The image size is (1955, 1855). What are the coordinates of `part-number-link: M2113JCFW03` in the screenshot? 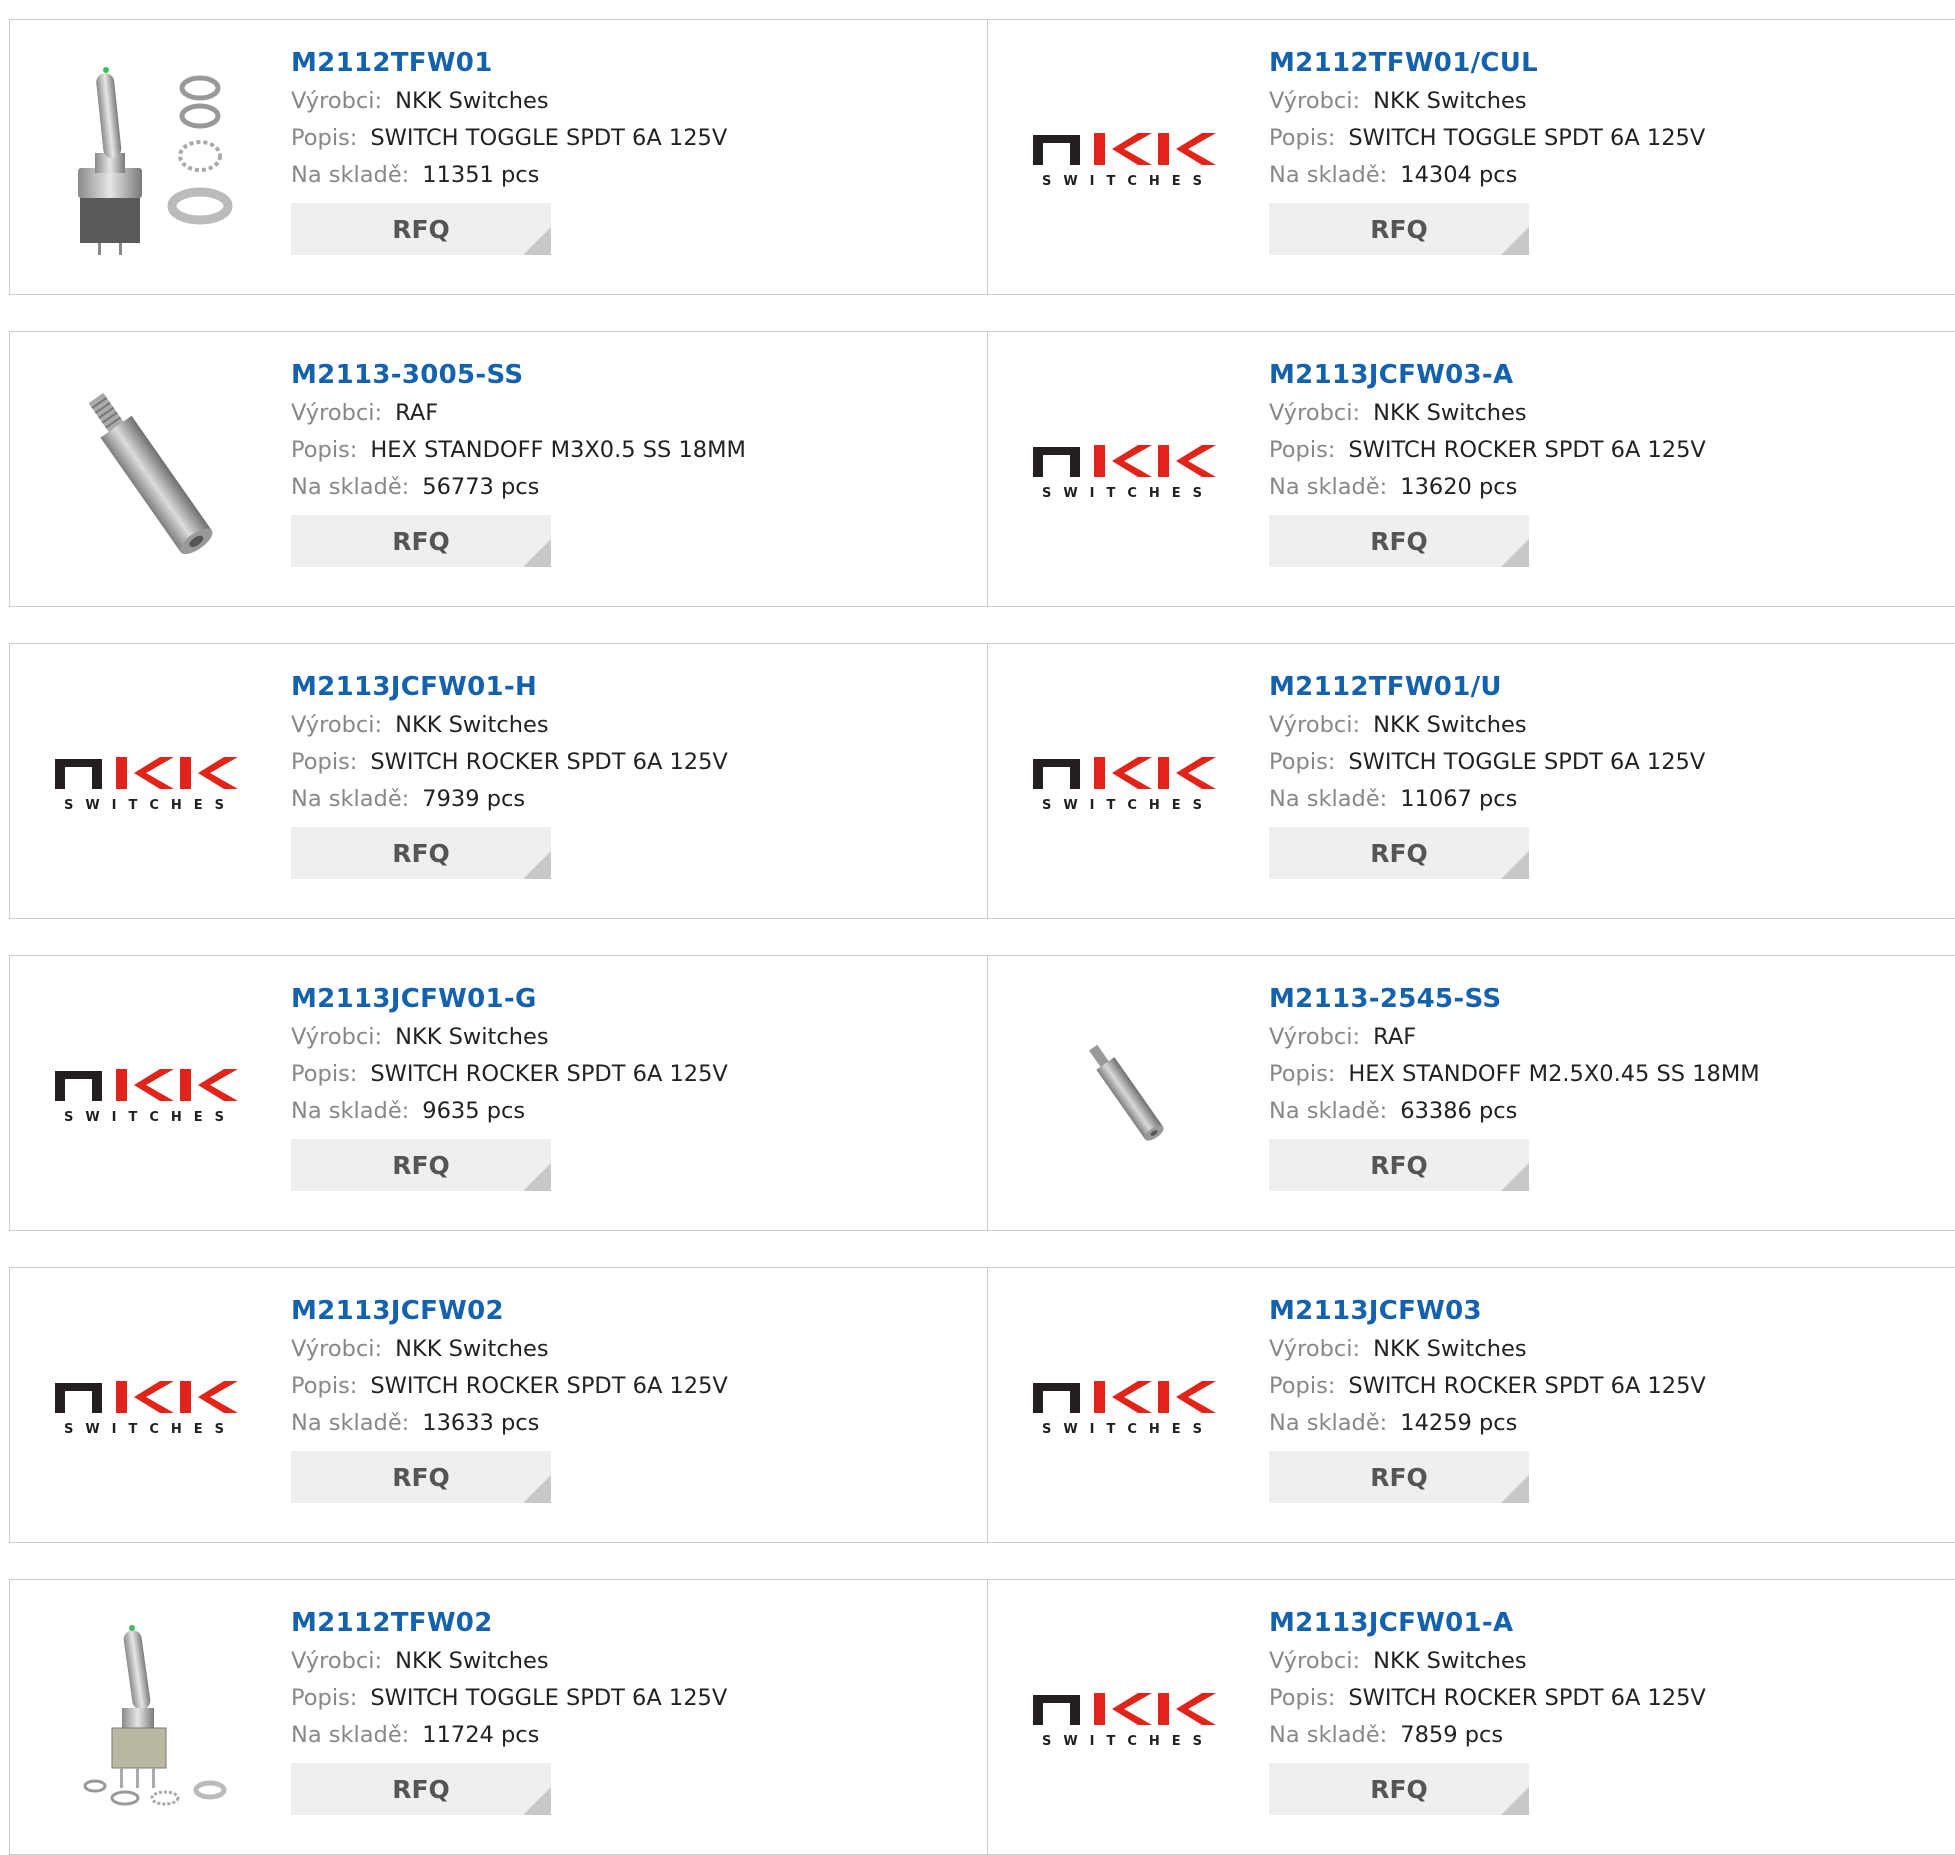 It's located at (1487, 1311).